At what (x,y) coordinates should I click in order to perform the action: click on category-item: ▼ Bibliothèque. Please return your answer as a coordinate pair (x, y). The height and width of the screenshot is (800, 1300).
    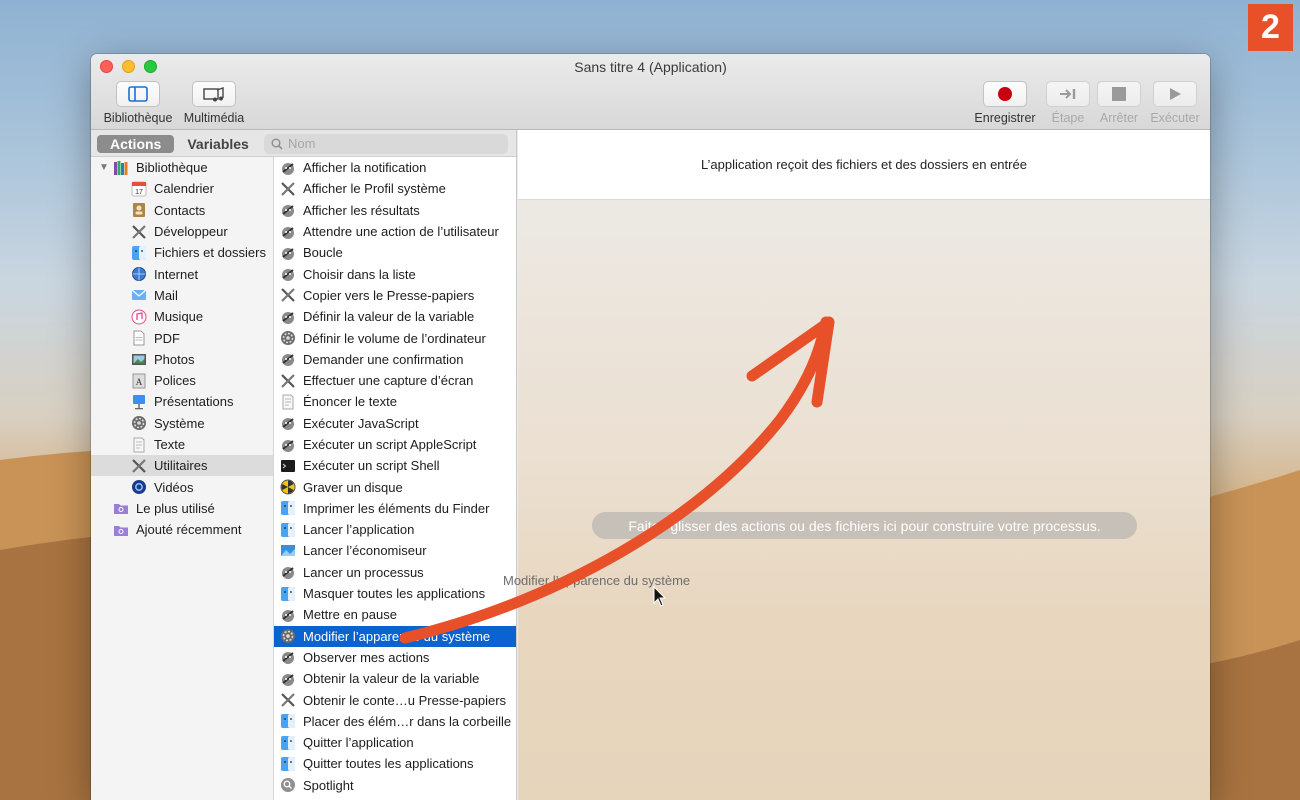
    Looking at the image, I should click on (182, 167).